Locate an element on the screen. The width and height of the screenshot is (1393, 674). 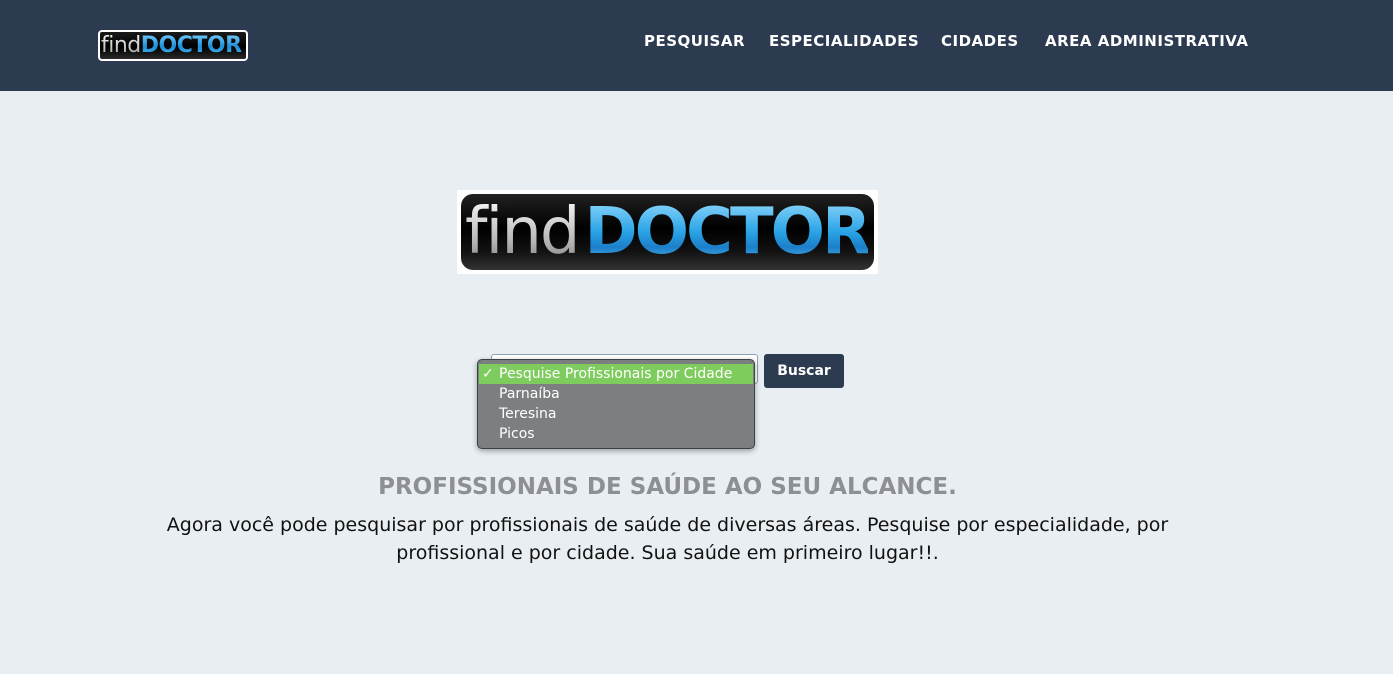
option-label: Parnaíba is located at coordinates (529, 394).